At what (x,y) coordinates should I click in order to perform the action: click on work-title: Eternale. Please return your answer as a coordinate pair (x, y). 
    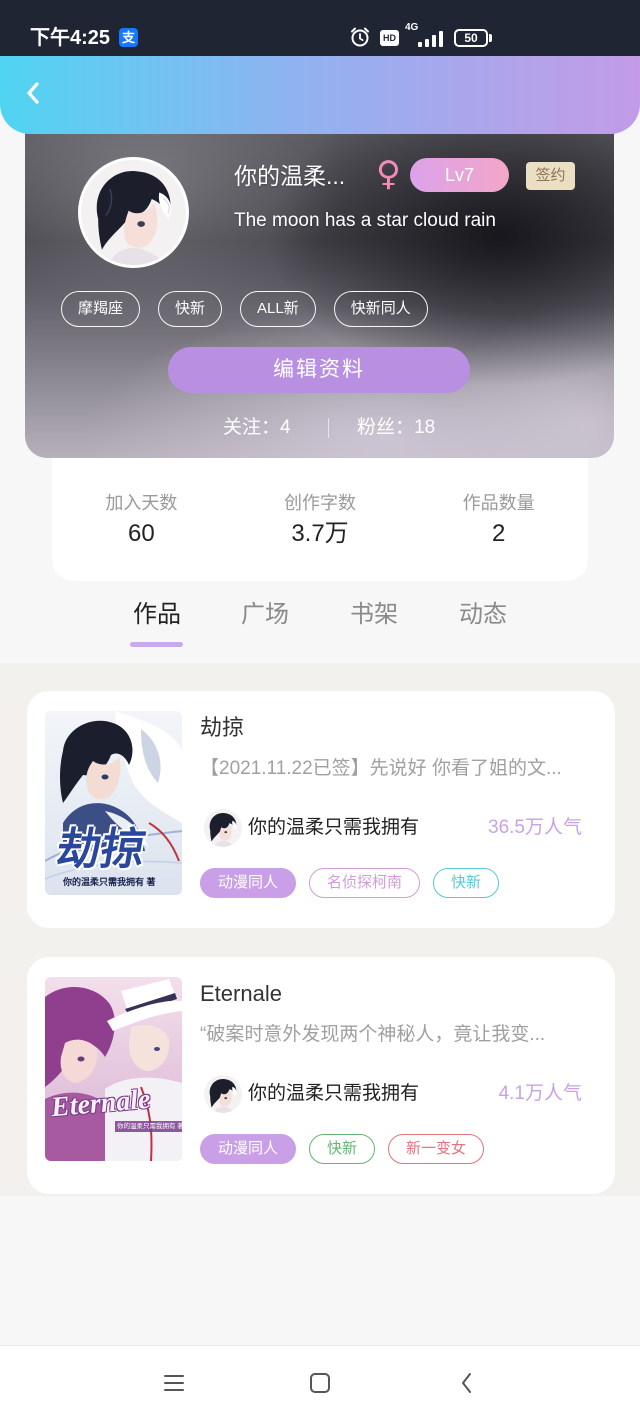
    Looking at the image, I should click on (241, 993).